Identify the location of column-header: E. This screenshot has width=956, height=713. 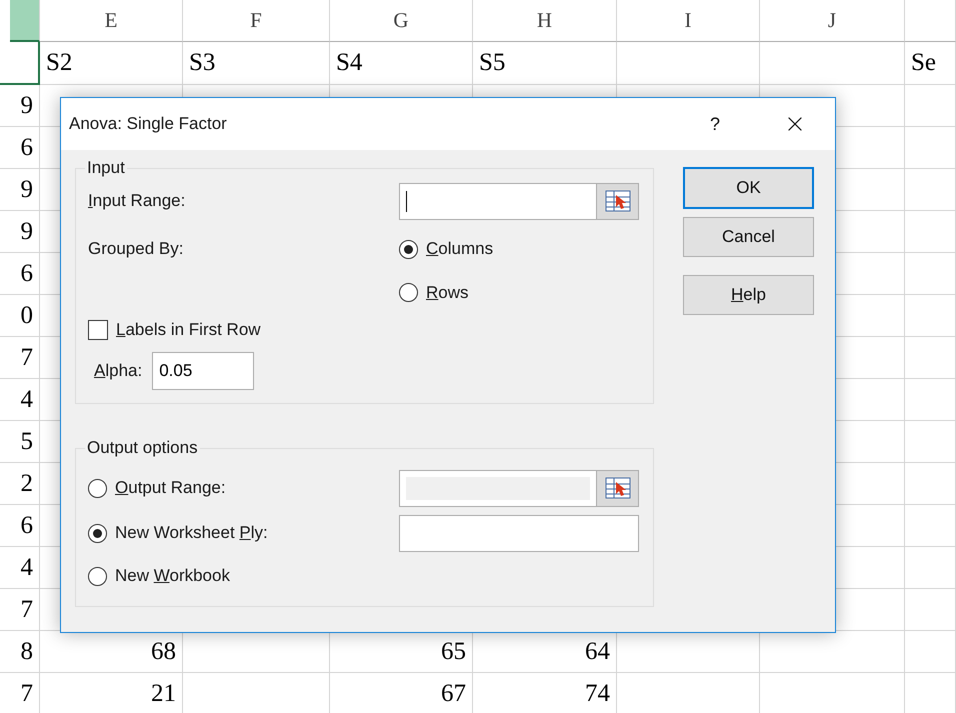
(111, 21).